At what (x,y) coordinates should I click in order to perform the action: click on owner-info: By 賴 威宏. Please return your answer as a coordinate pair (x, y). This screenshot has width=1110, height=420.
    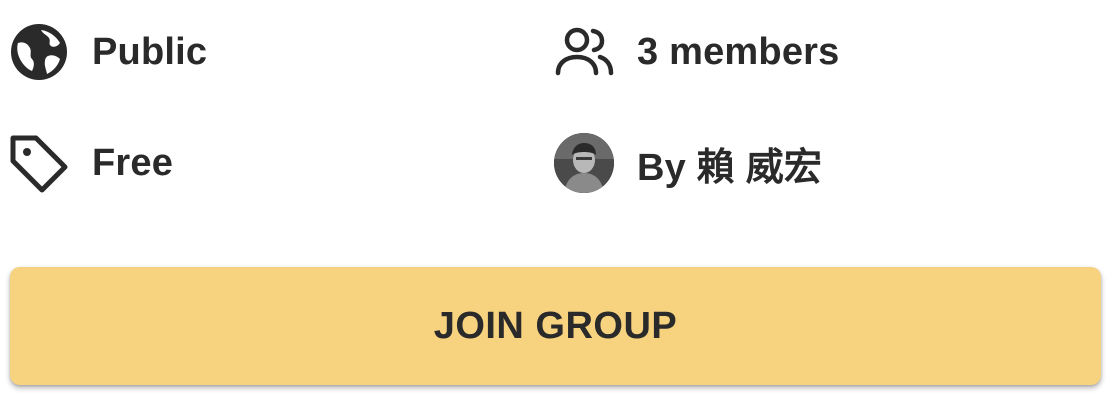
    Looking at the image, I should click on (687, 163).